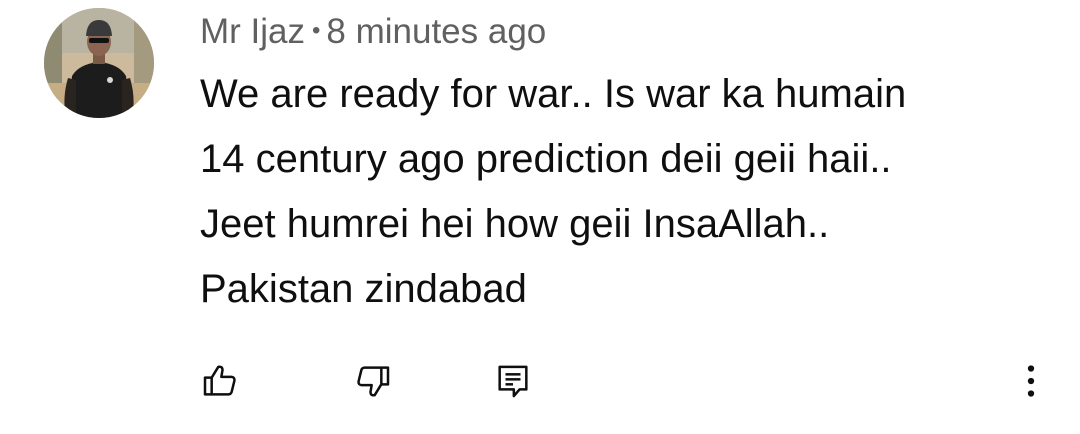 This screenshot has height=434, width=1080. What do you see at coordinates (540, 381) in the screenshot?
I see `comment-action-bar` at bounding box center [540, 381].